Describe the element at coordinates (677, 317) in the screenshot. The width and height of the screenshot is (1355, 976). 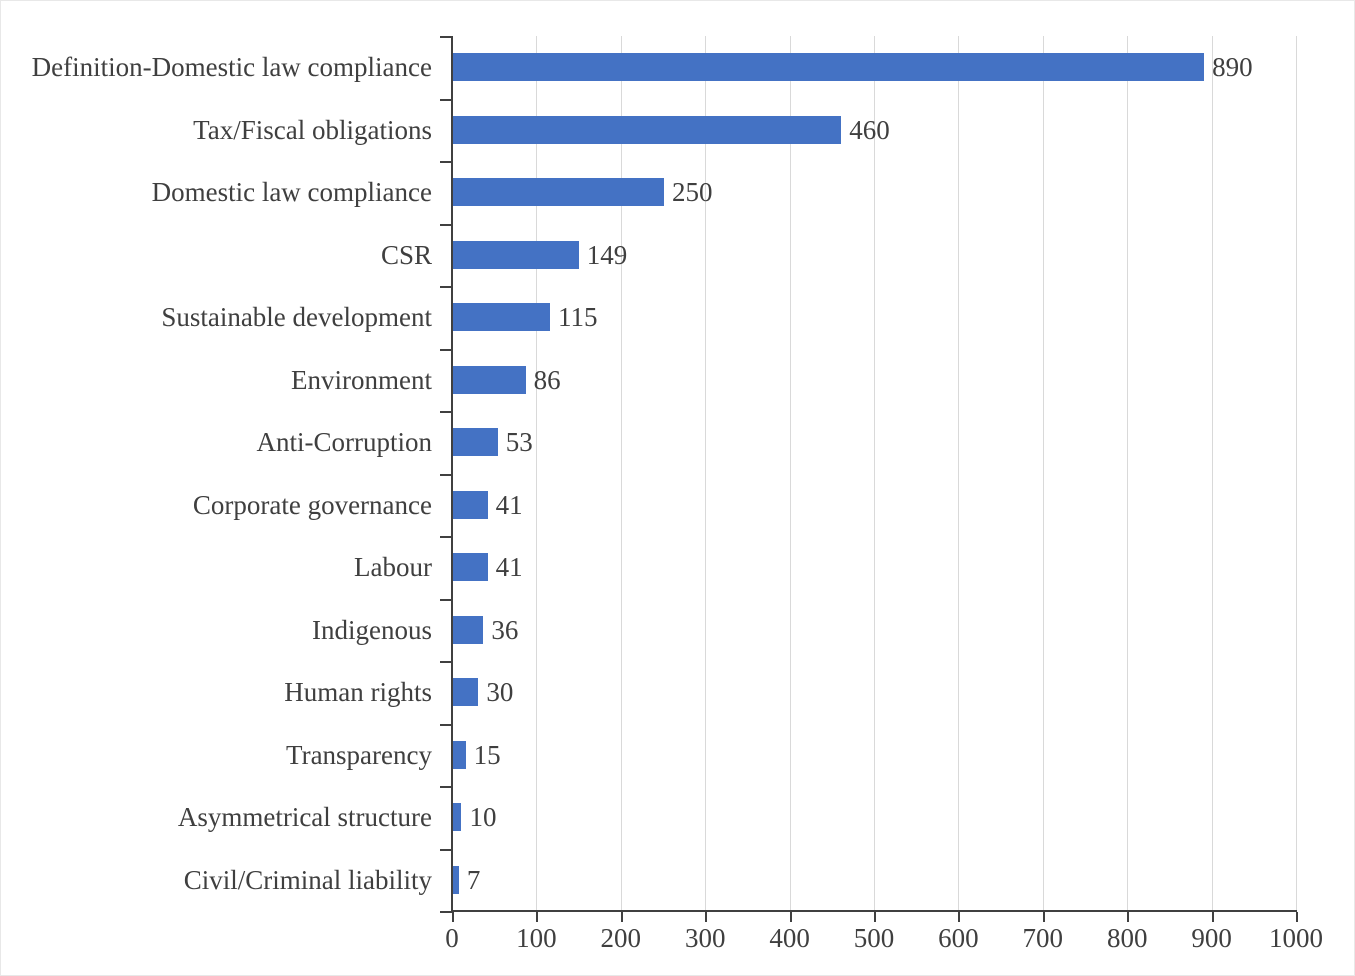
I see `bar-row: Sustainable development 115` at that location.